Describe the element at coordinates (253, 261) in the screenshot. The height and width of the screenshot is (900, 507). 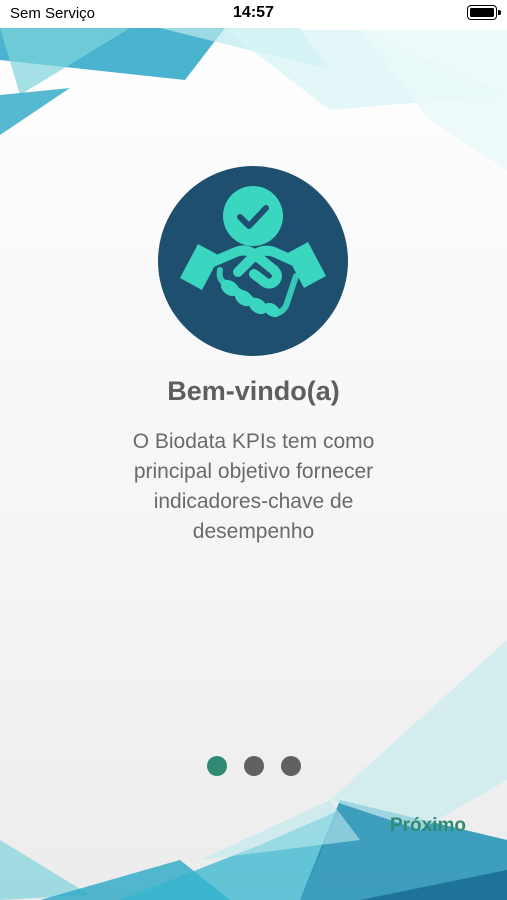
I see `handshake-check-icon` at that location.